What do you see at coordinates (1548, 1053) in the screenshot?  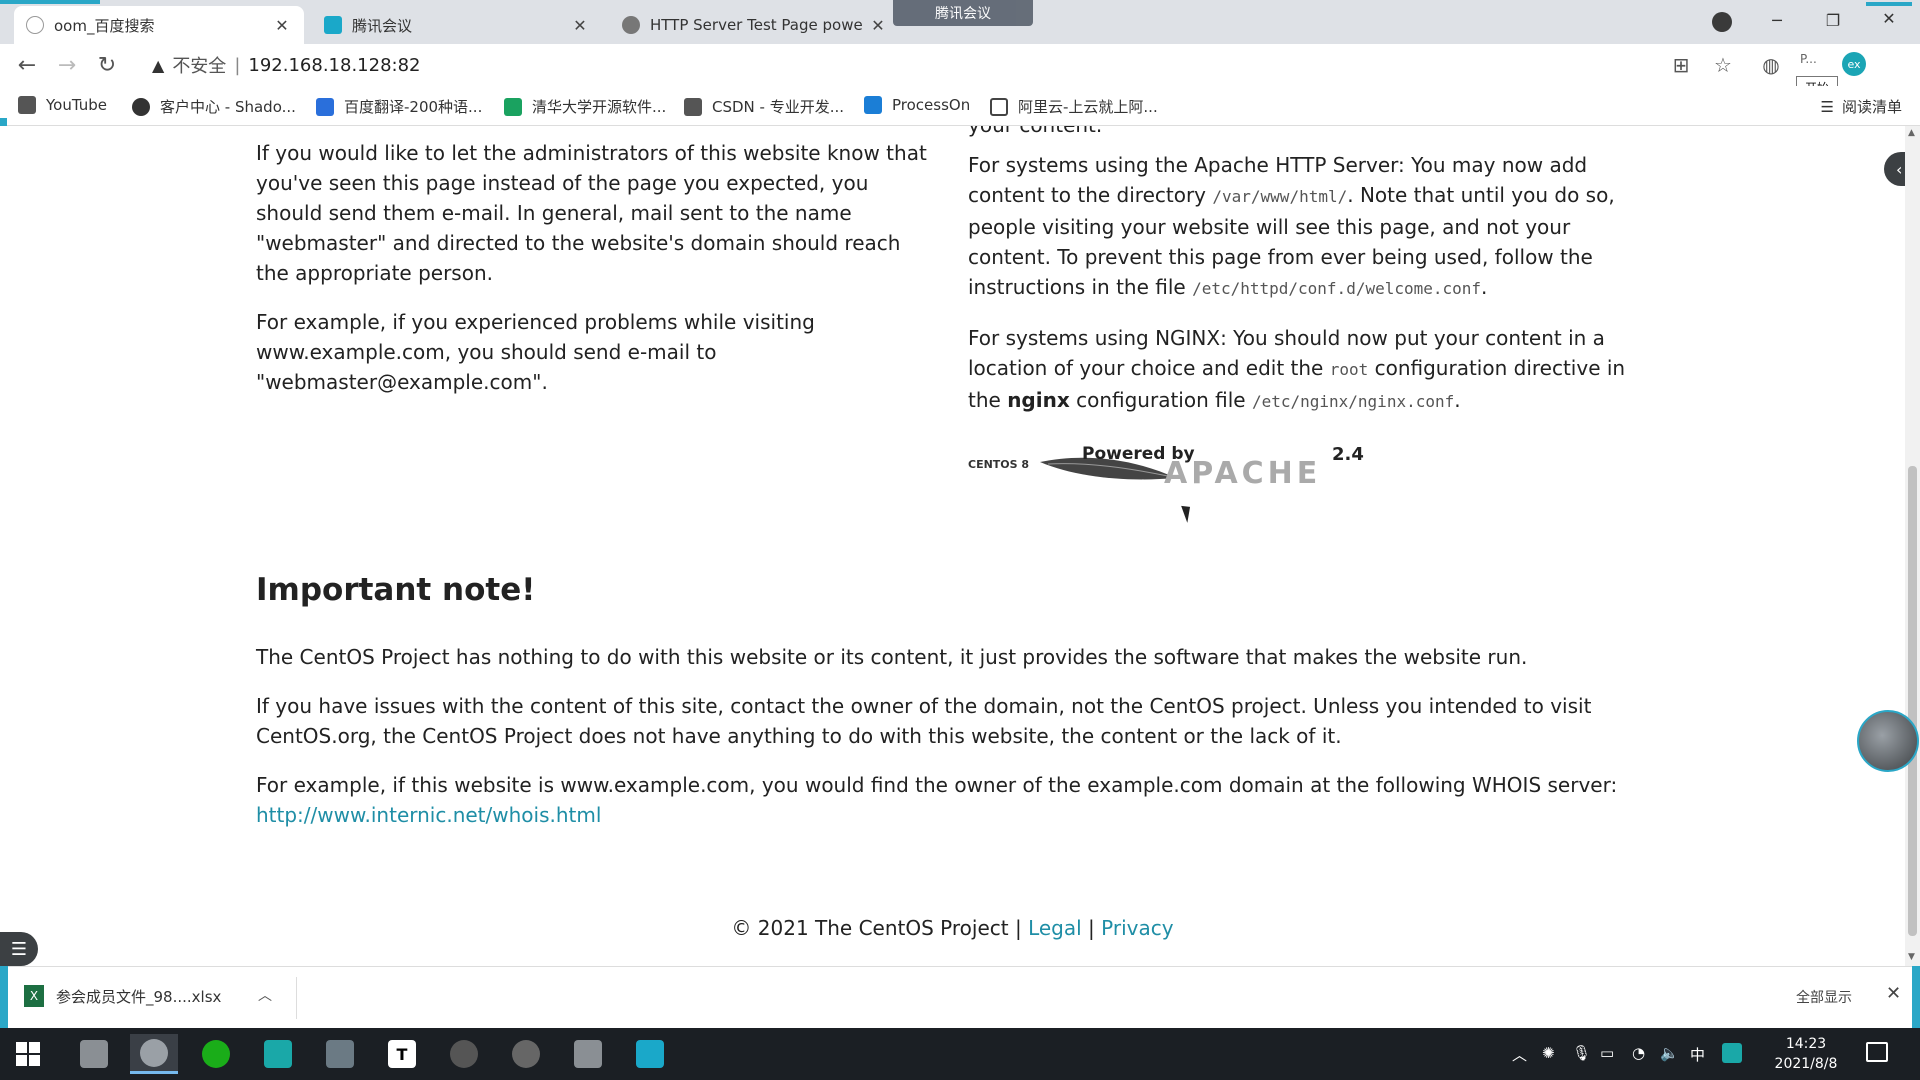 I see `bug-tray-icon: ✺` at bounding box center [1548, 1053].